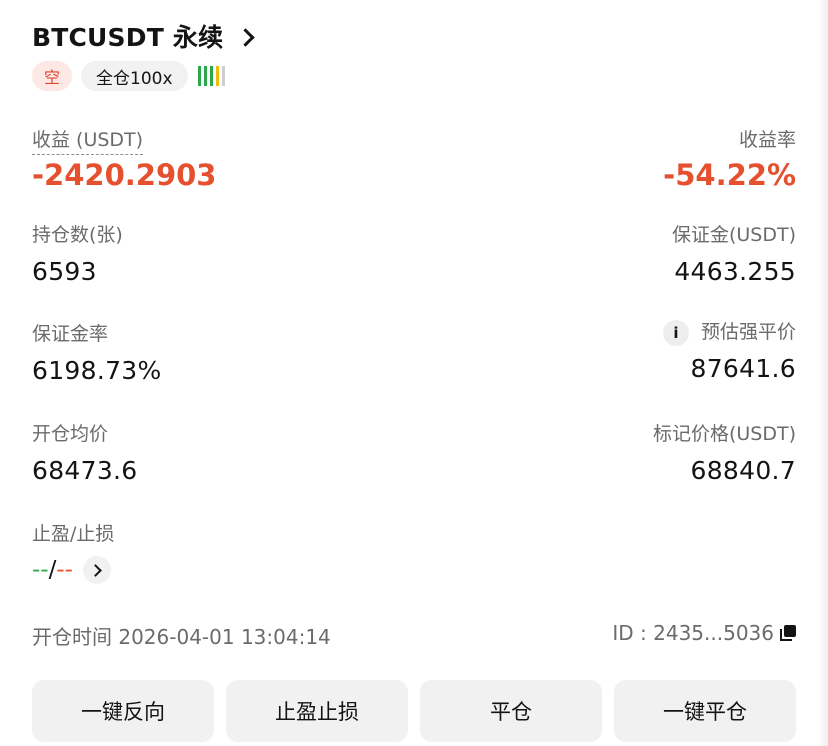  What do you see at coordinates (693, 633) in the screenshot?
I see `position-id: ID : 2435...5036` at bounding box center [693, 633].